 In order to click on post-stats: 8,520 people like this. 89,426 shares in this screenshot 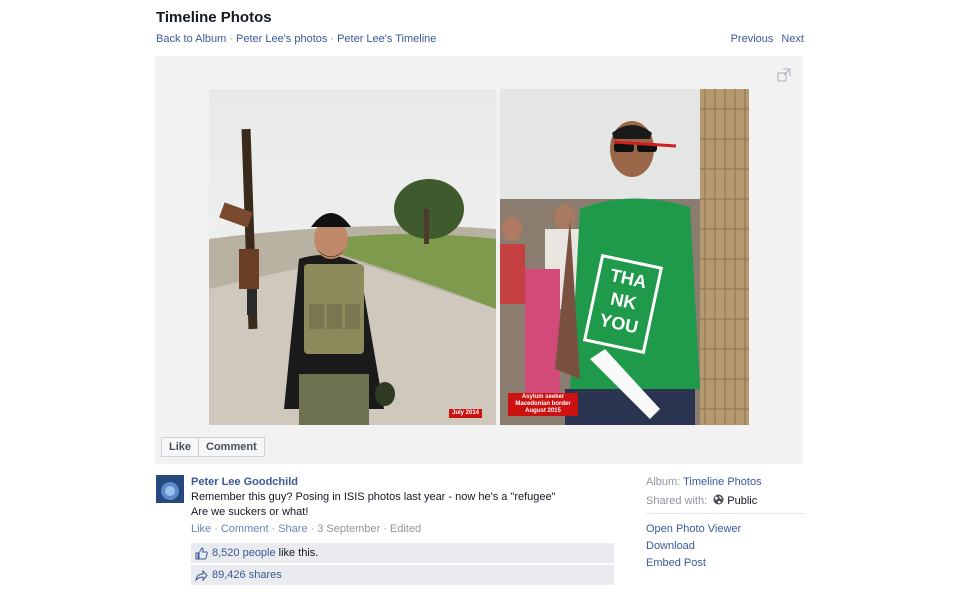, I will do `click(402, 565)`.